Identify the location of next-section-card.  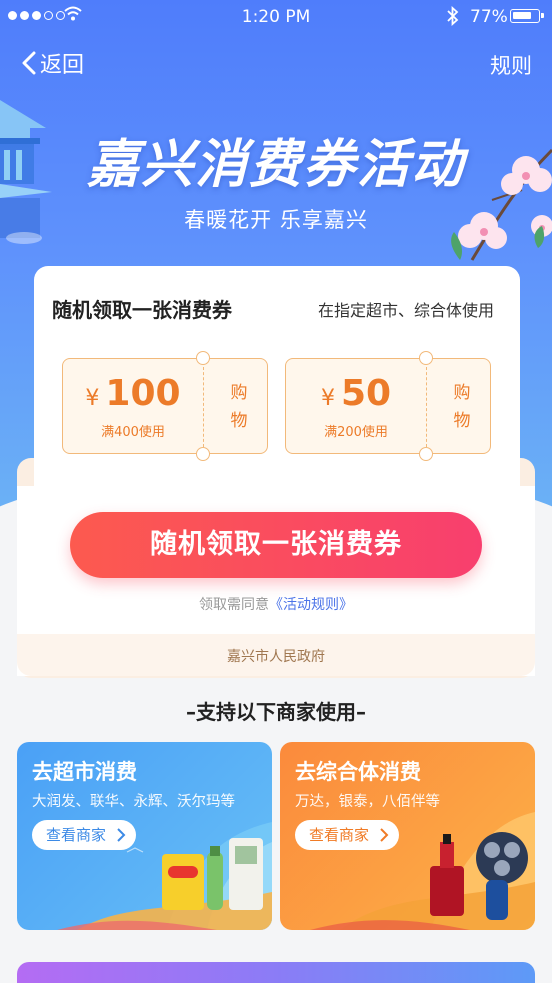
(276, 972).